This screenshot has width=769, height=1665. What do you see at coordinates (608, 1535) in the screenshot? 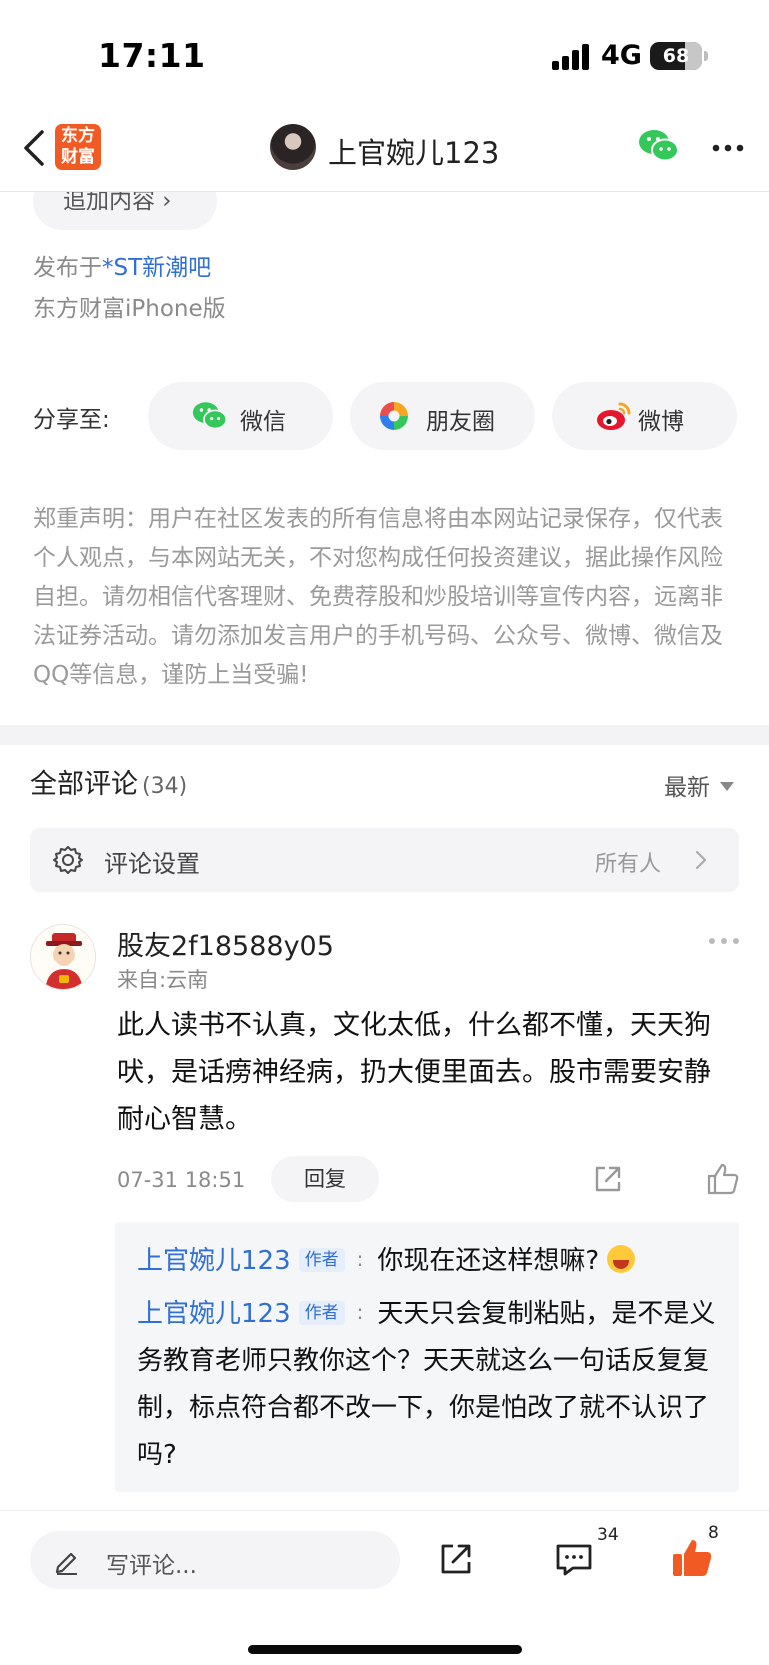
I see `comment-count-badge: 34` at bounding box center [608, 1535].